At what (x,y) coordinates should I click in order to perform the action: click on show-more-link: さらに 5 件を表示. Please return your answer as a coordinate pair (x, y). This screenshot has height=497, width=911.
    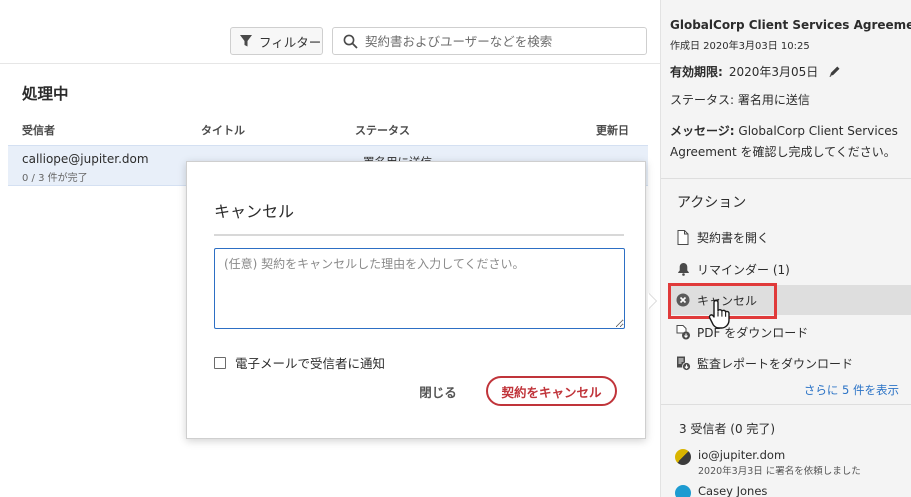
    Looking at the image, I should click on (851, 390).